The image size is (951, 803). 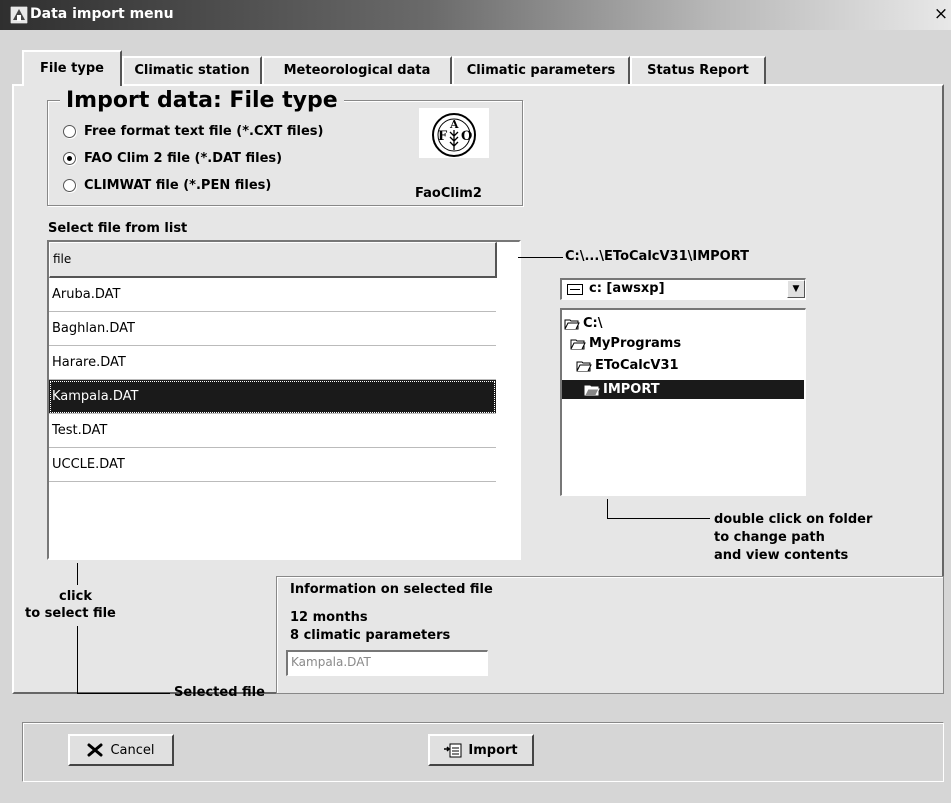 I want to click on close-icon: ×, so click(x=941, y=14).